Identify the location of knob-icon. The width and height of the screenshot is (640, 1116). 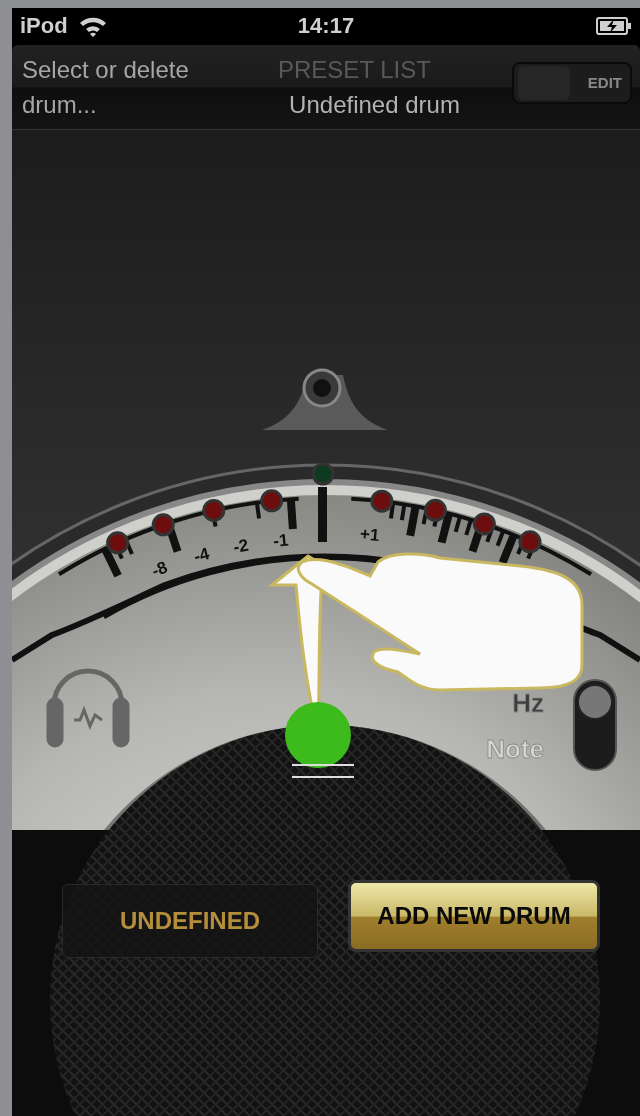
(325, 399).